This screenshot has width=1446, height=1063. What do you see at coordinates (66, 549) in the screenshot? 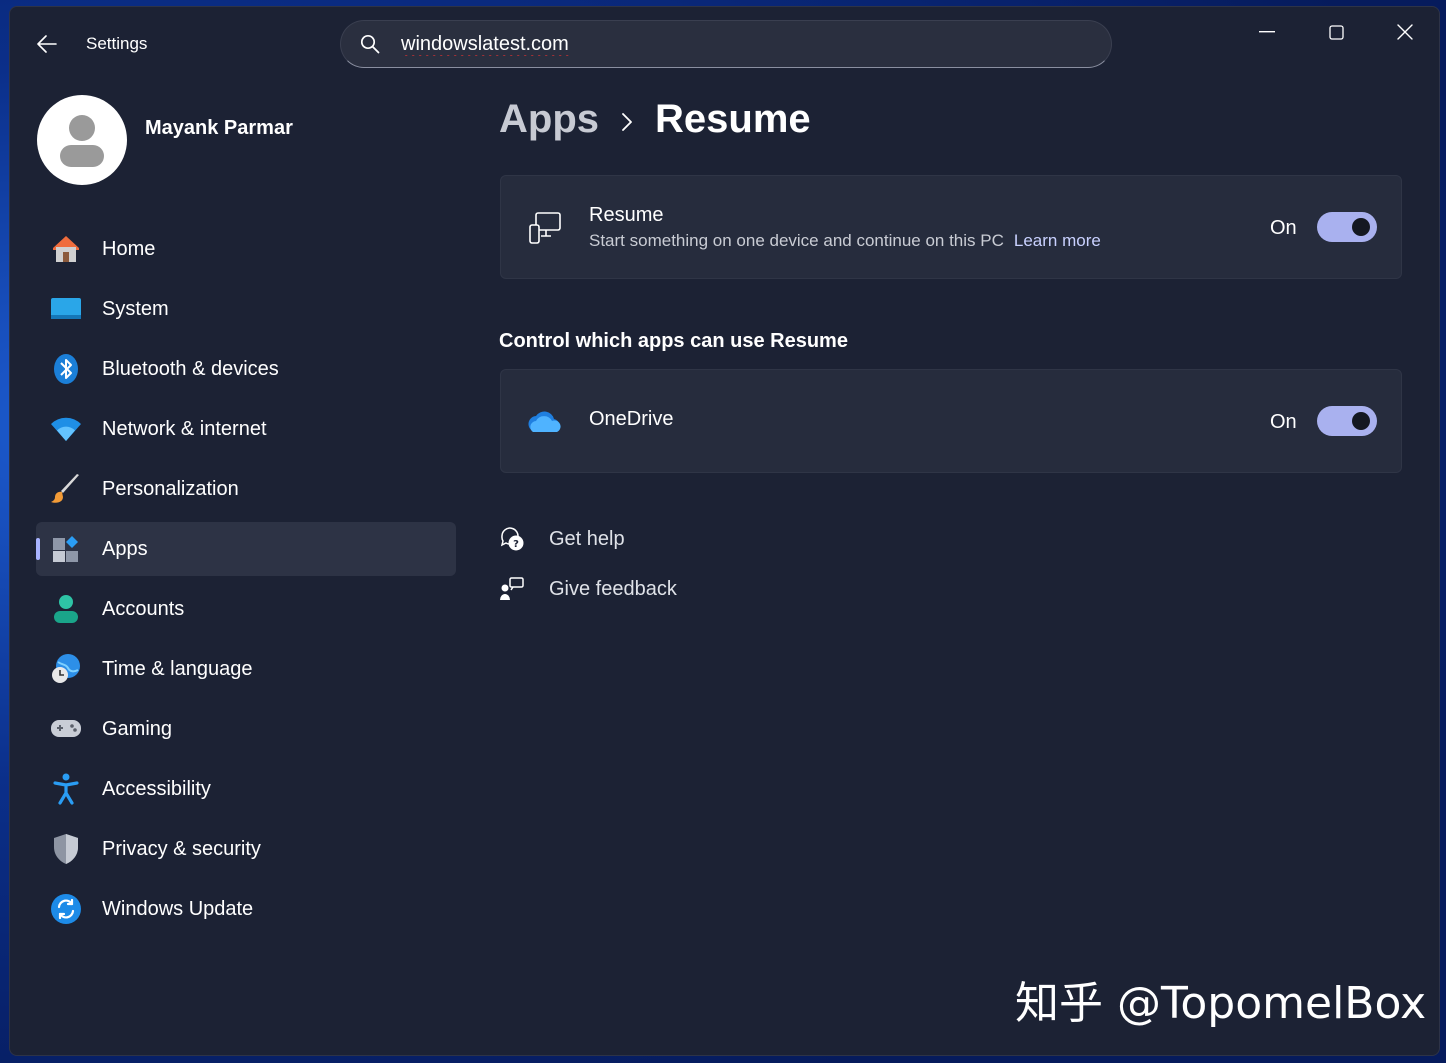
I see `apps-icon` at bounding box center [66, 549].